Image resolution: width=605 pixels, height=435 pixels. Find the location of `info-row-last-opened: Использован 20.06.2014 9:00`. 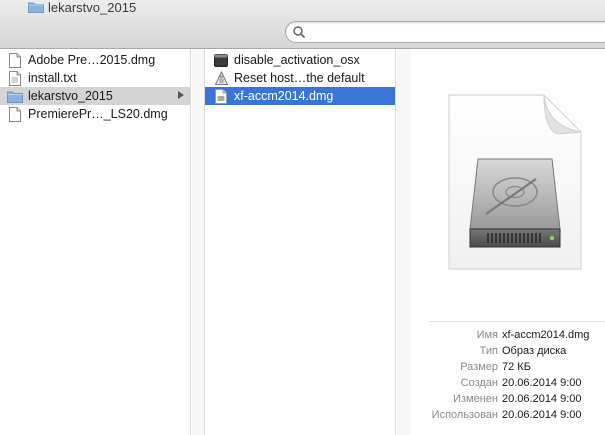

info-row-last-opened: Использован 20.06.2014 9:00 is located at coordinates (508, 417).